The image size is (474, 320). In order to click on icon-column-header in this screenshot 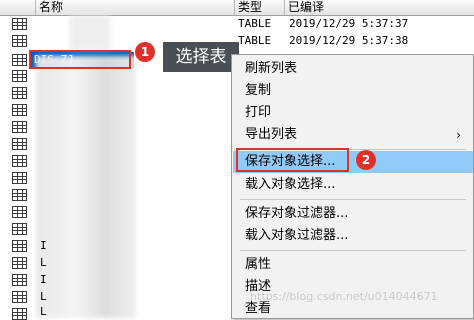, I will do `click(18, 7)`.